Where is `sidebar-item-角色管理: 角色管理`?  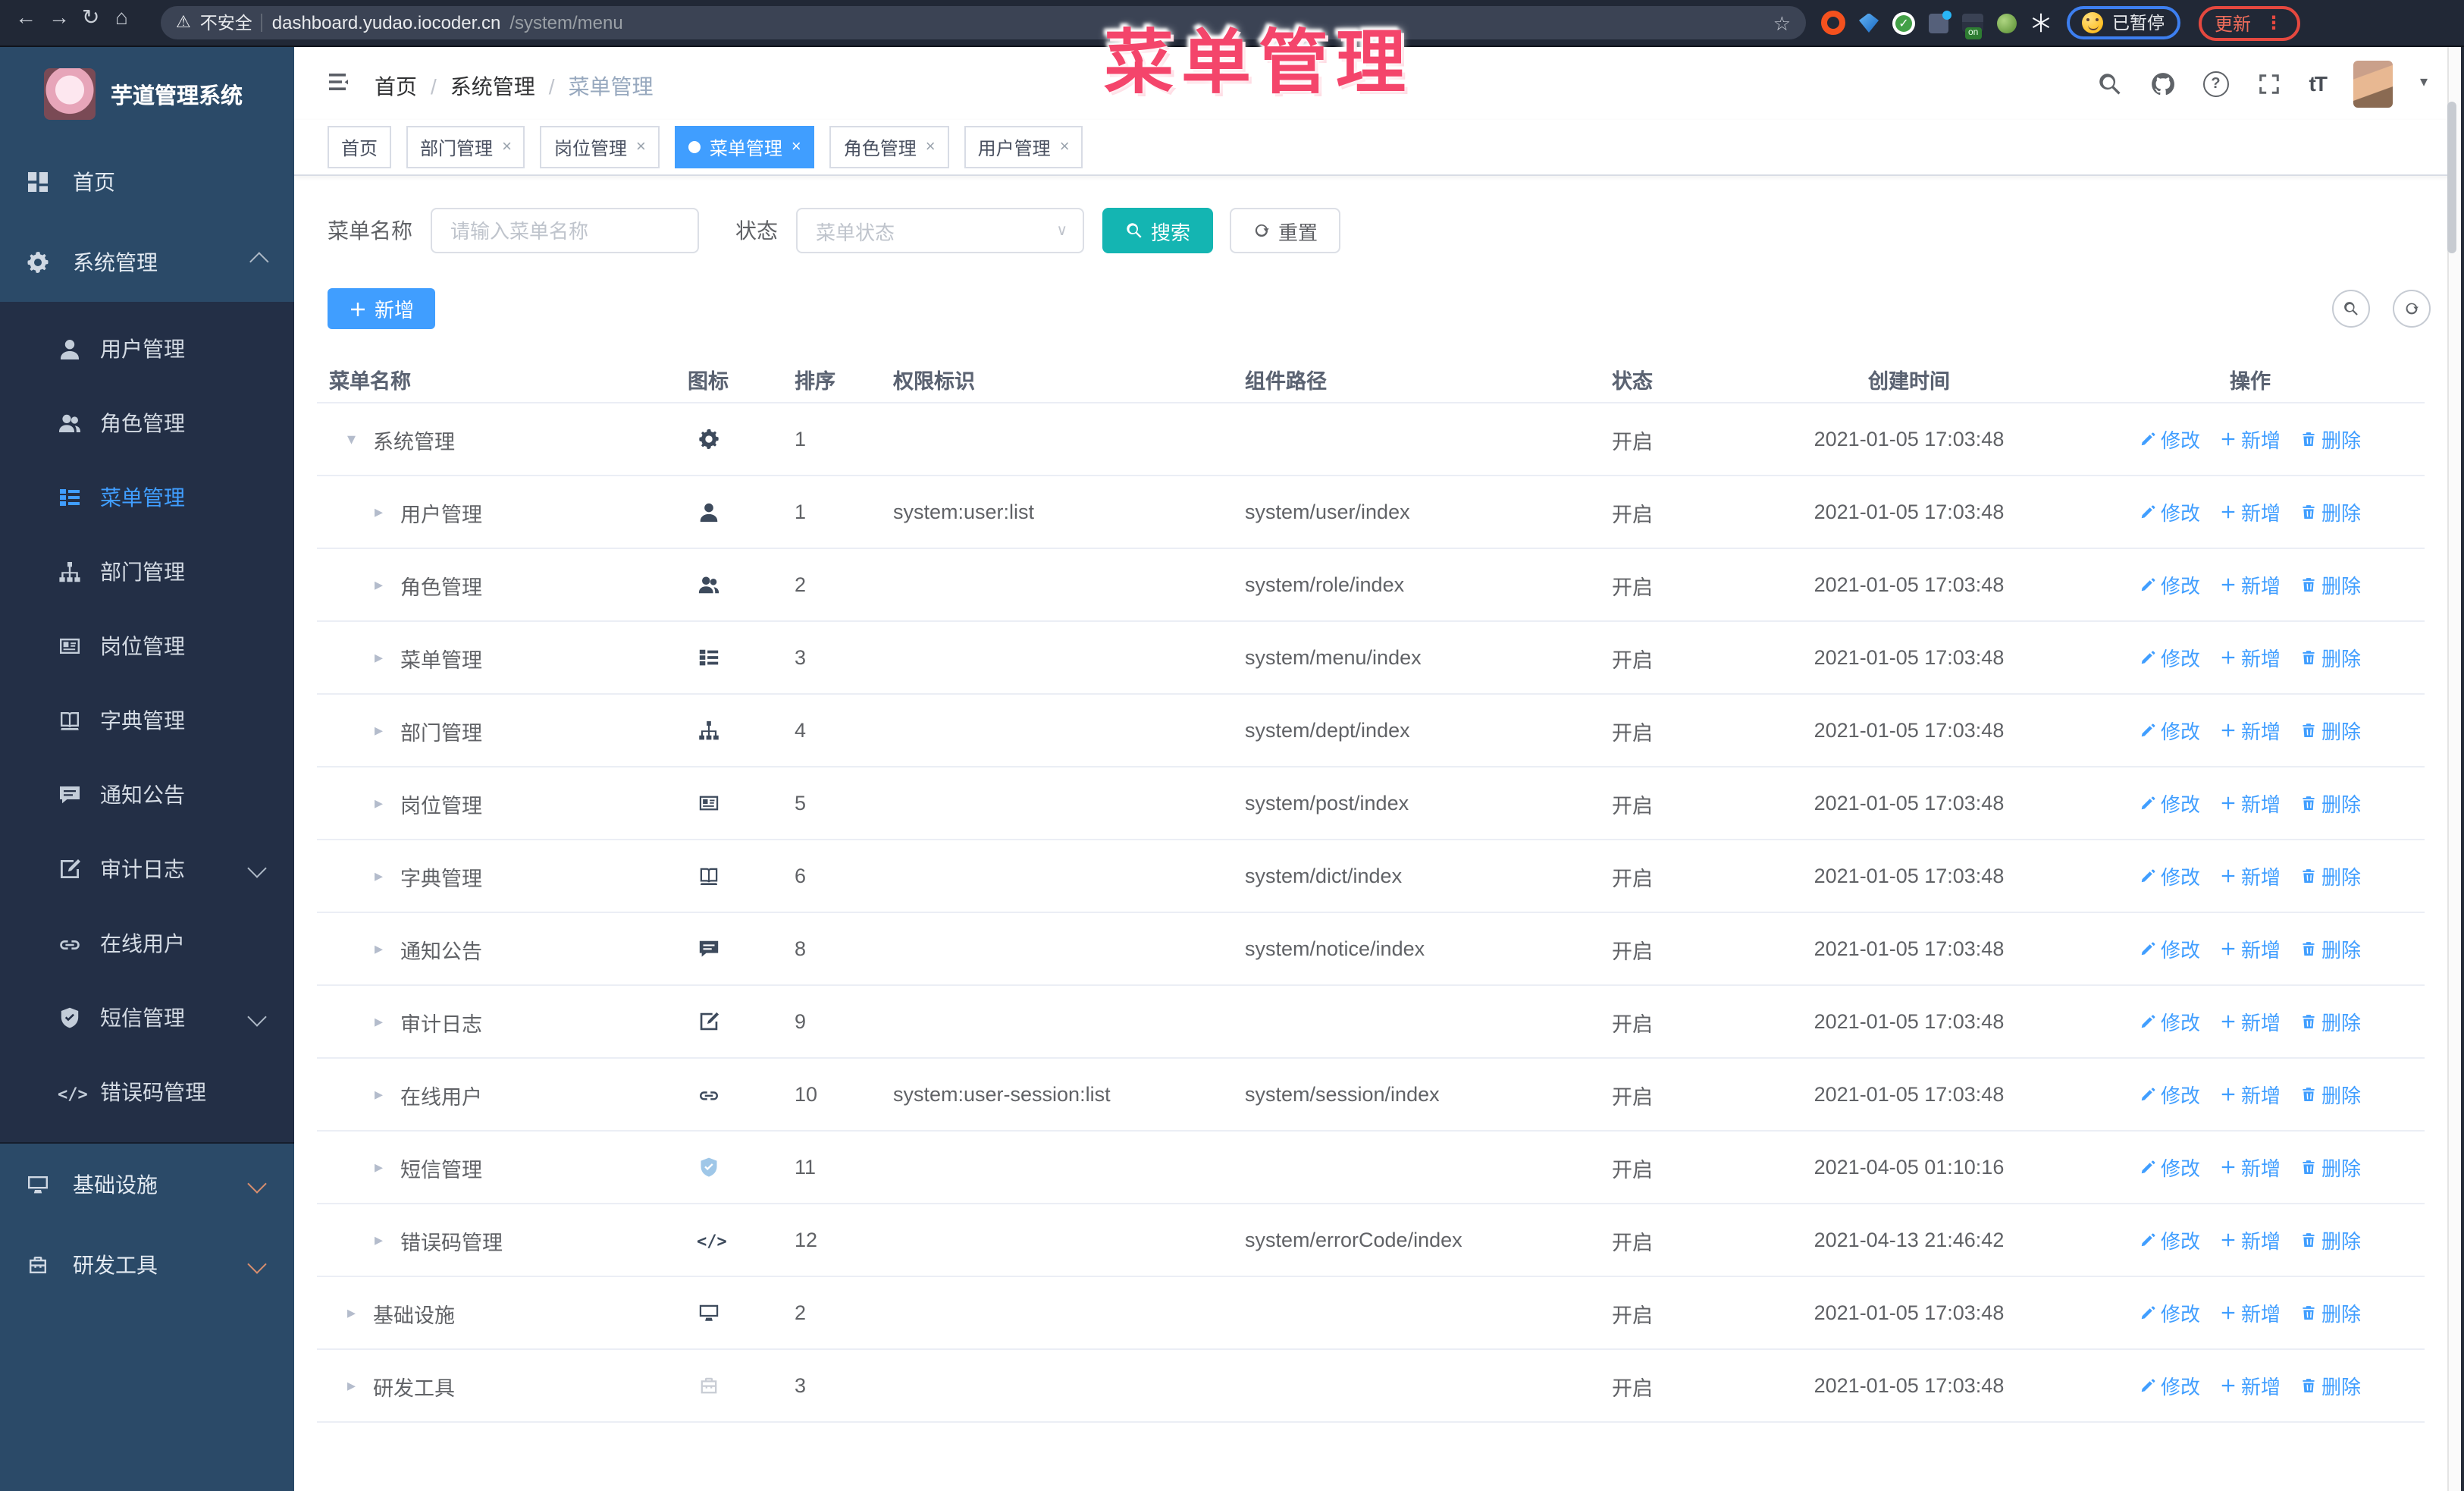
sidebar-item-角色管理: 角色管理 is located at coordinates (147, 422).